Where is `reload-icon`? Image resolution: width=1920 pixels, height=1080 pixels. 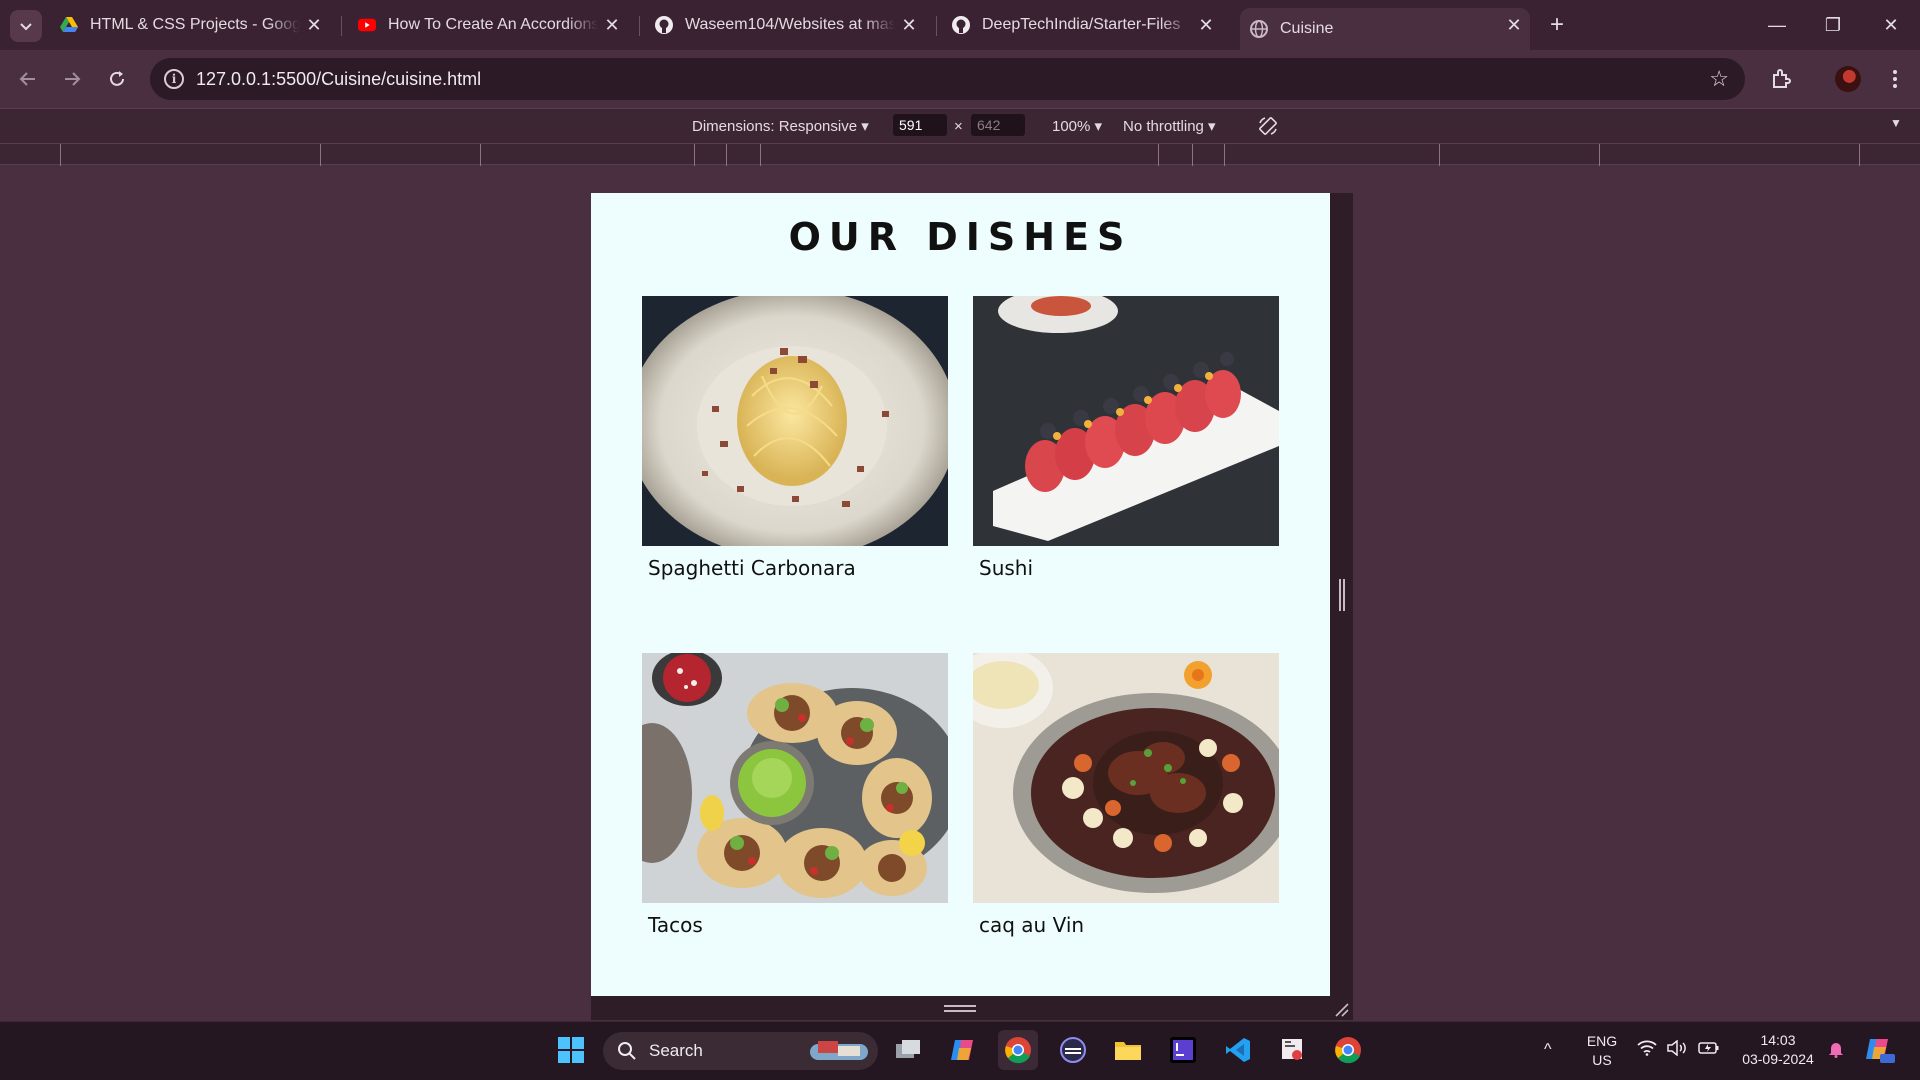
reload-icon is located at coordinates (117, 78).